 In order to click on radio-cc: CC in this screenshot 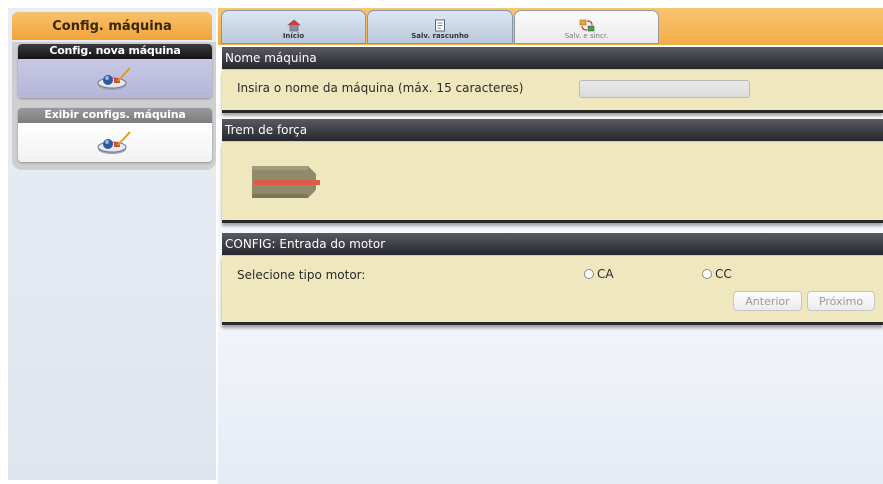, I will do `click(717, 274)`.